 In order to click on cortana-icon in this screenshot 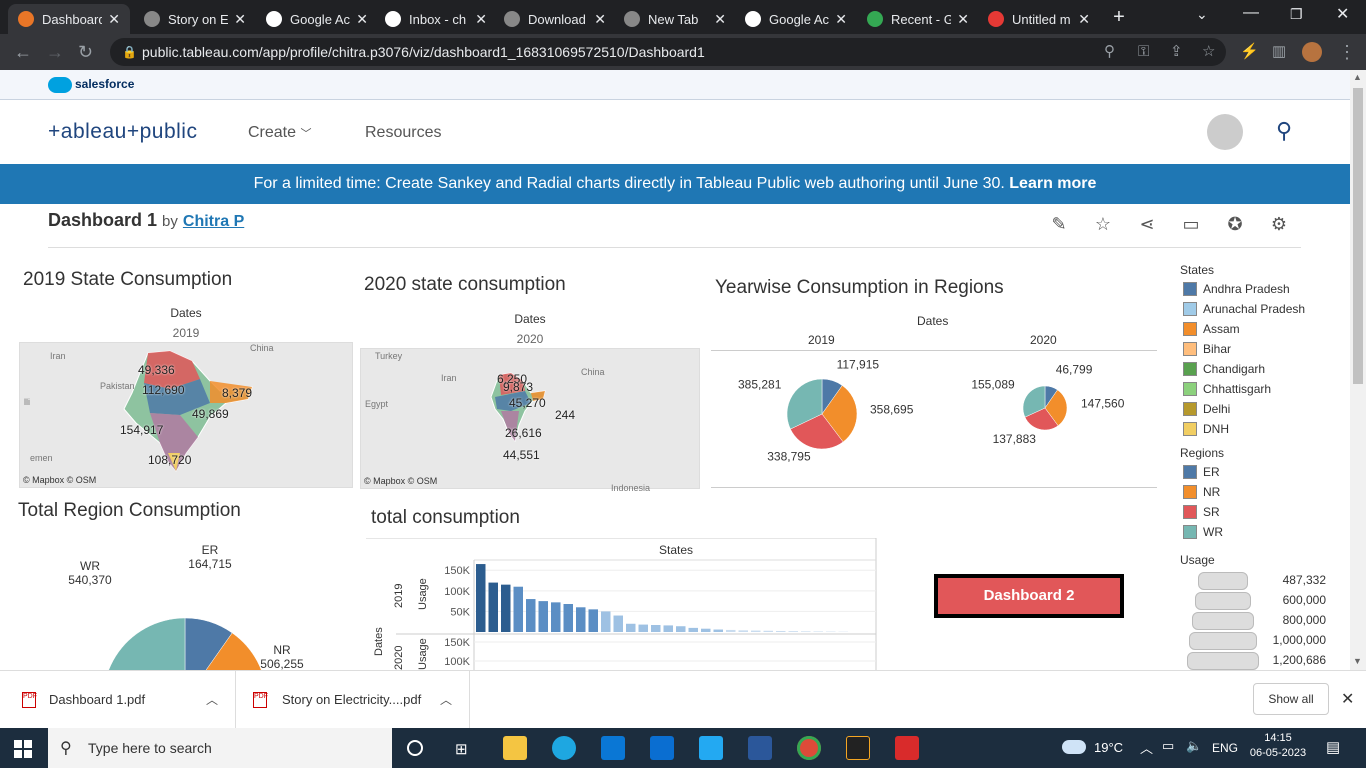, I will do `click(415, 748)`.